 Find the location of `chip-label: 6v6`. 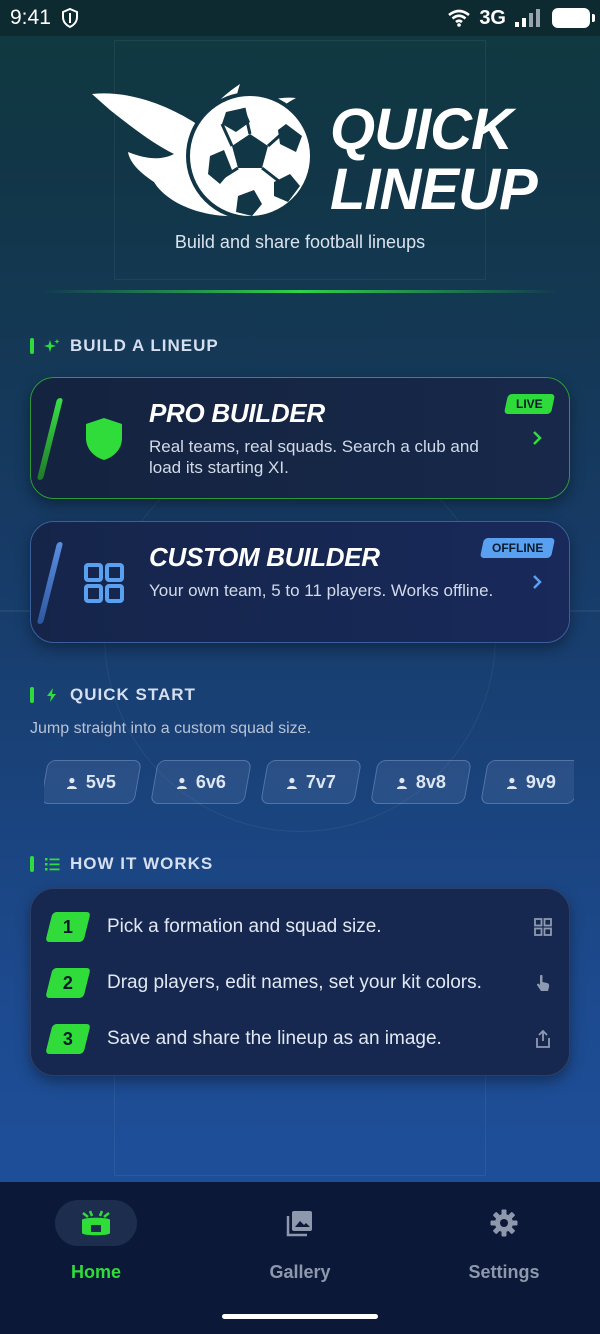

chip-label: 6v6 is located at coordinates (211, 781).